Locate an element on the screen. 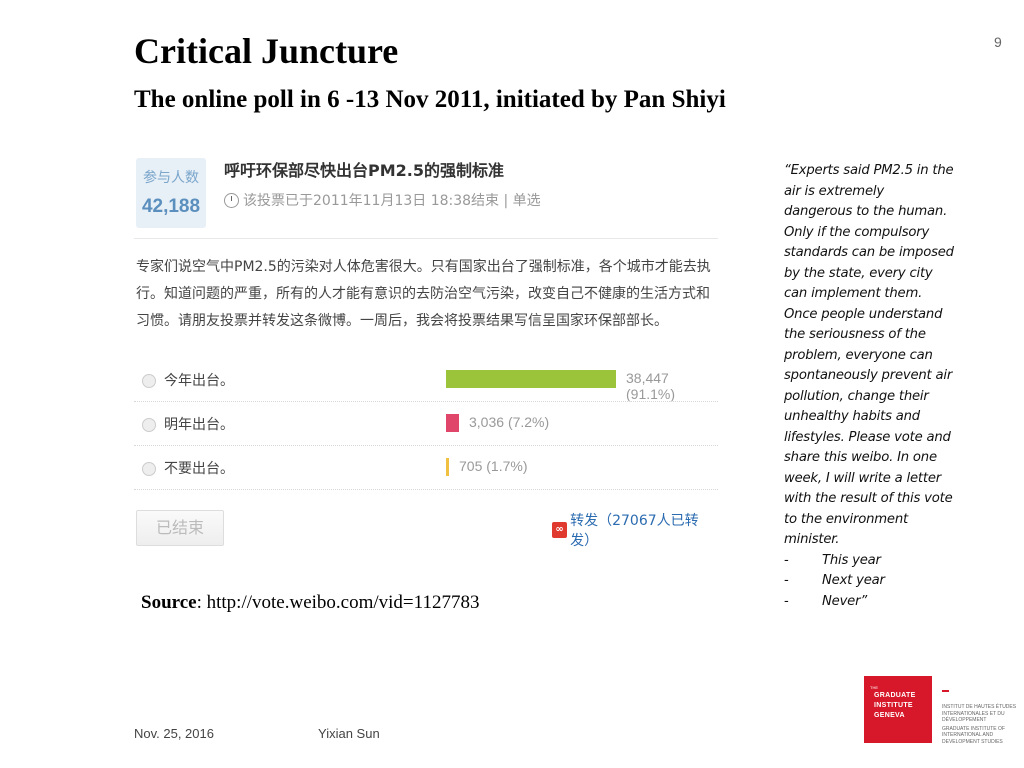  weibo-icon: ∞ is located at coordinates (560, 530).